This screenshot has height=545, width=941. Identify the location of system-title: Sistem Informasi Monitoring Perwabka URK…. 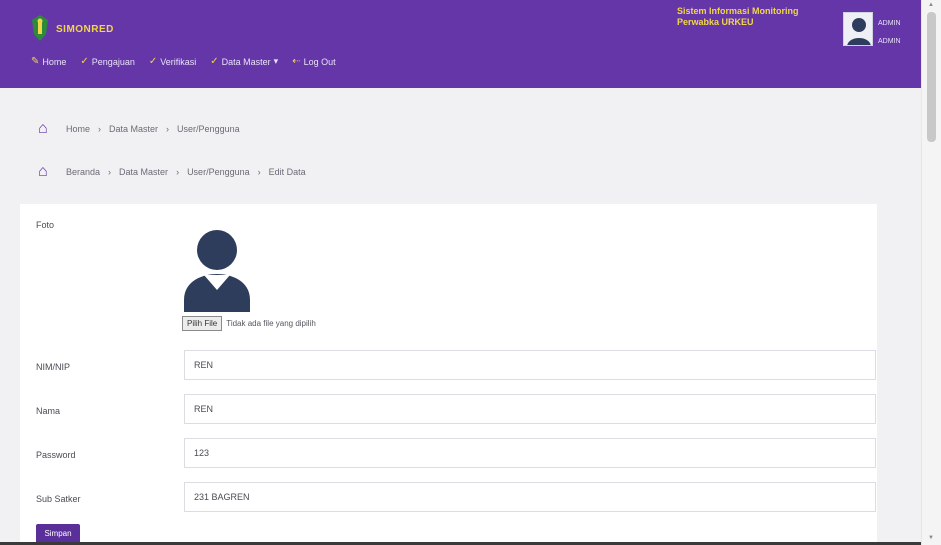
(738, 16).